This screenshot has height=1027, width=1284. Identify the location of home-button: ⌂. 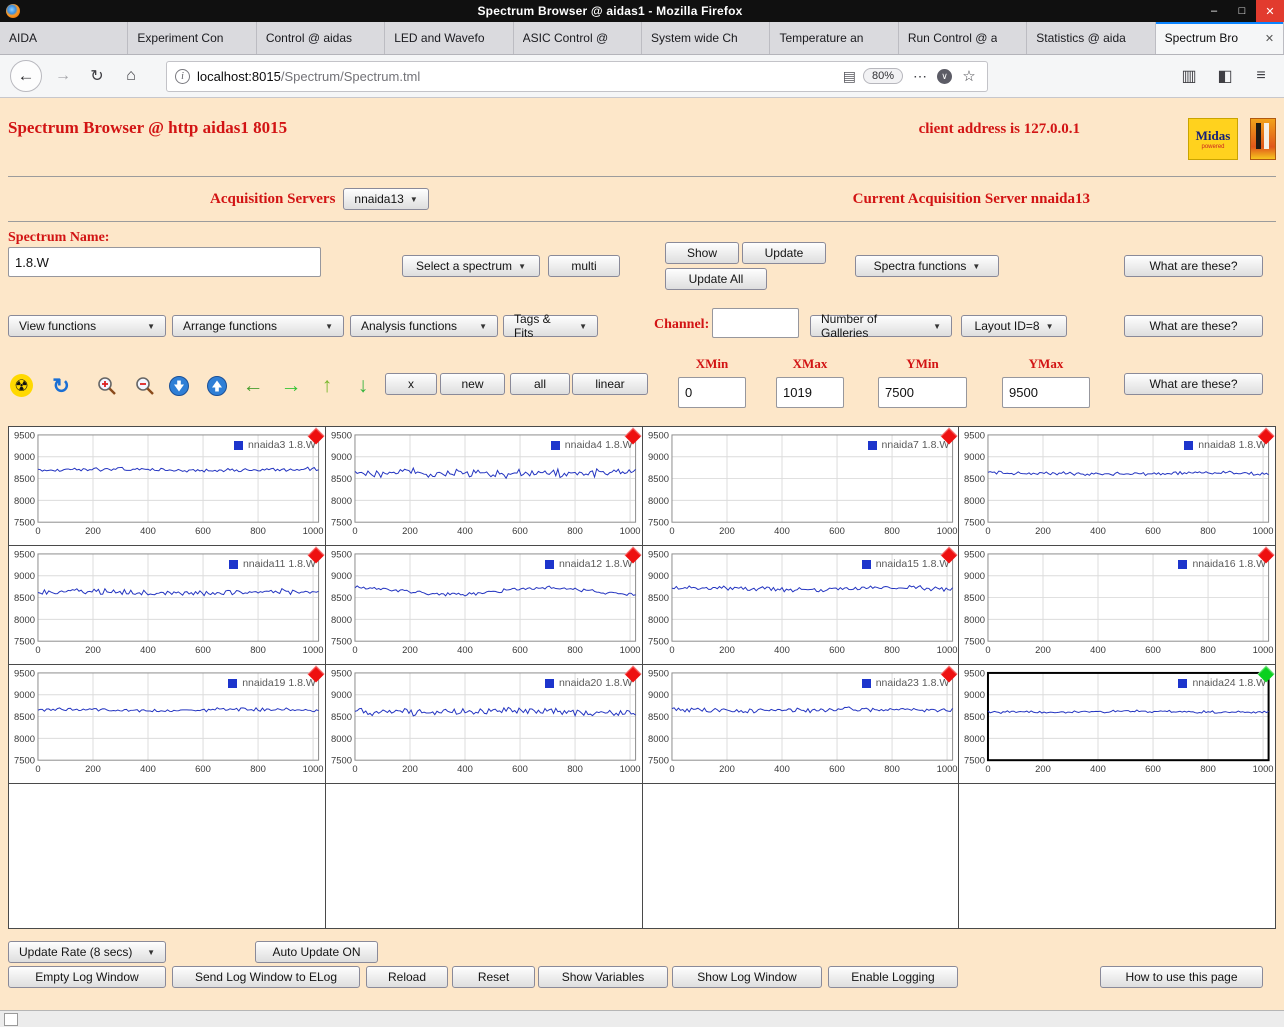
(131, 76).